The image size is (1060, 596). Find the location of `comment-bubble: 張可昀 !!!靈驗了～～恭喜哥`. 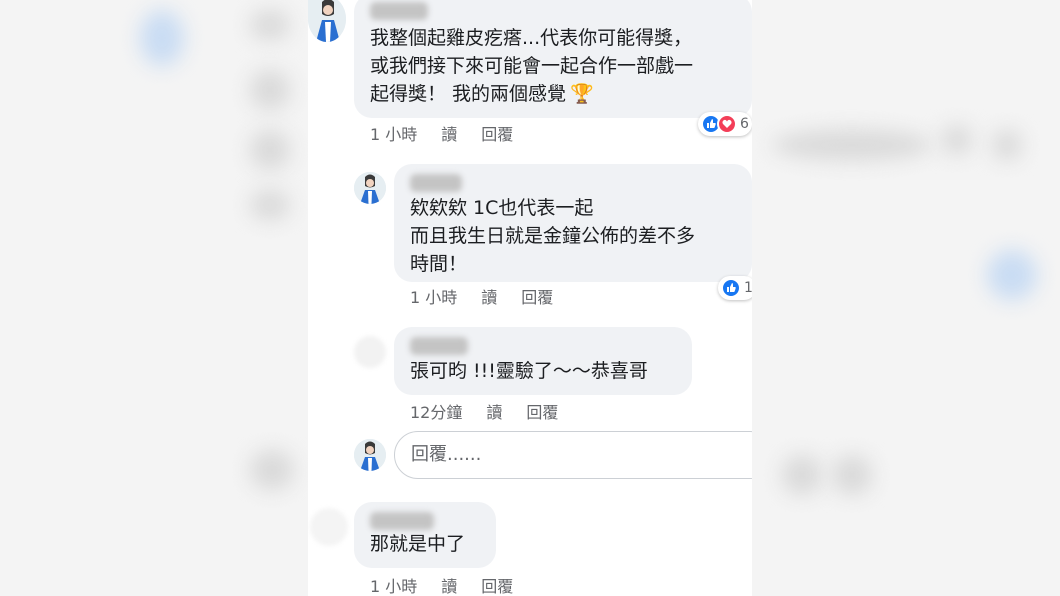

comment-bubble: 張可昀 !!!靈驗了～～恭喜哥 is located at coordinates (543, 361).